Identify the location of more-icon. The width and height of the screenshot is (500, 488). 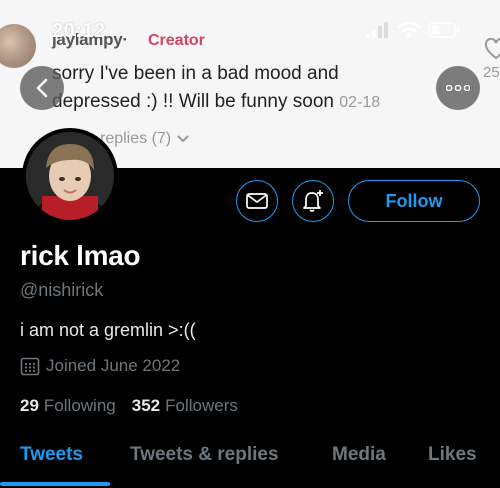
(458, 88).